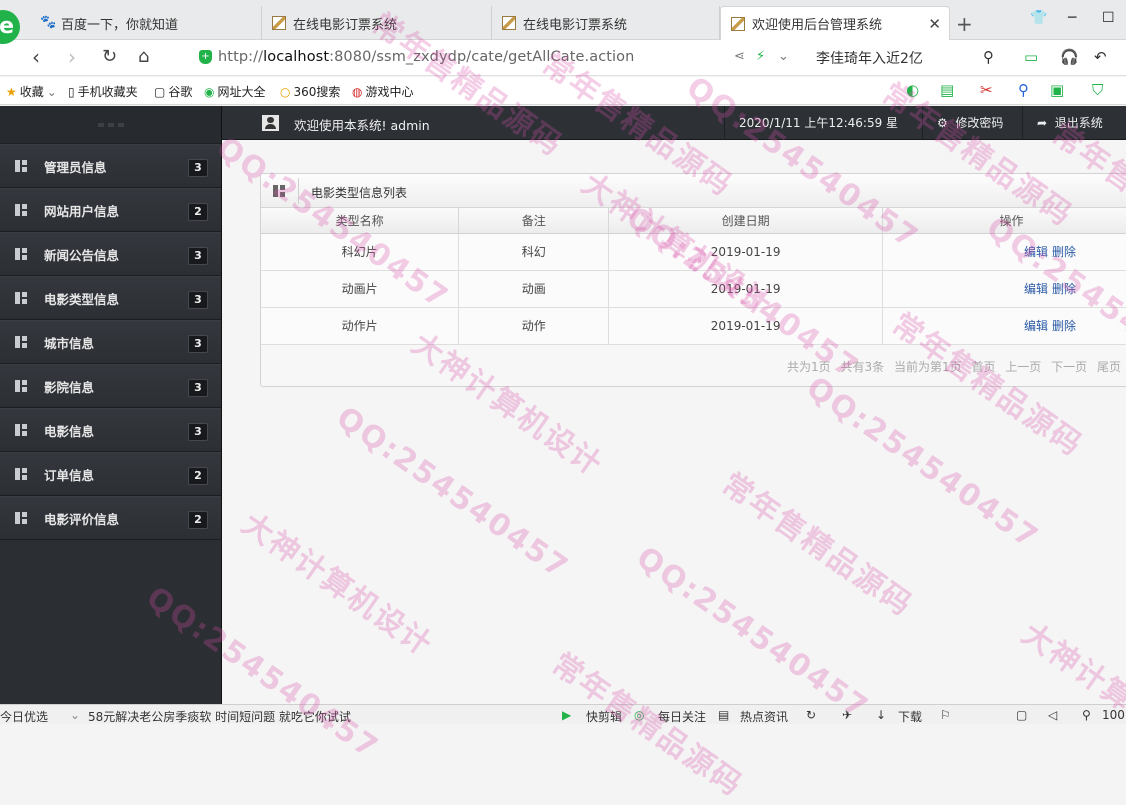  Describe the element at coordinates (988, 57) in the screenshot. I see `search-icon: ⚲` at that location.